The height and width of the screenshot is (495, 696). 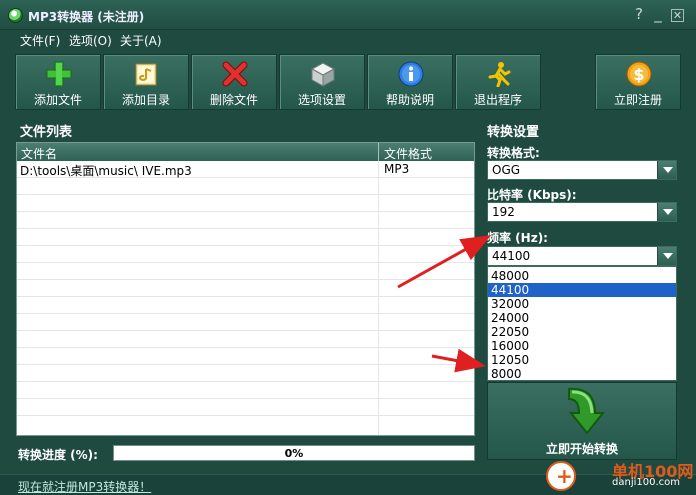 I want to click on menu-file: 文件(F), so click(x=40, y=40).